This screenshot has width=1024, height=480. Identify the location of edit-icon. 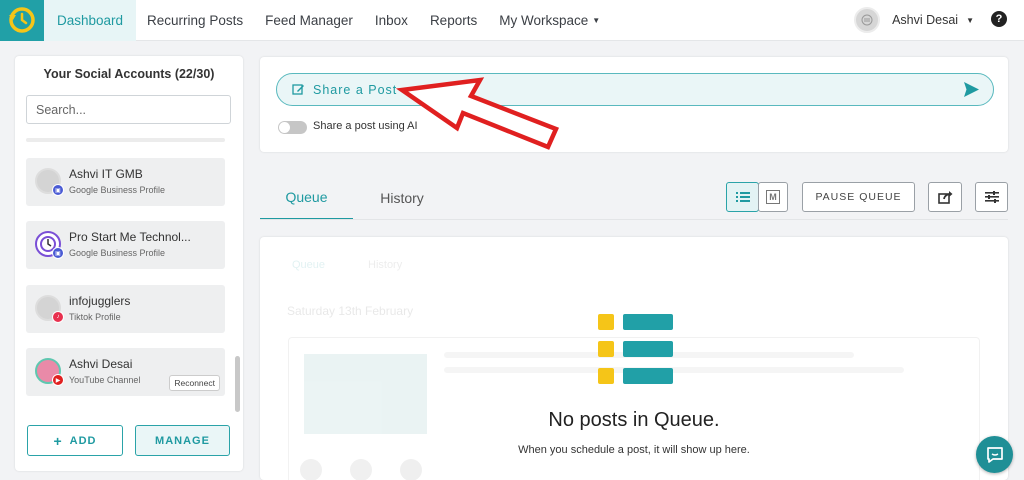
(298, 89).